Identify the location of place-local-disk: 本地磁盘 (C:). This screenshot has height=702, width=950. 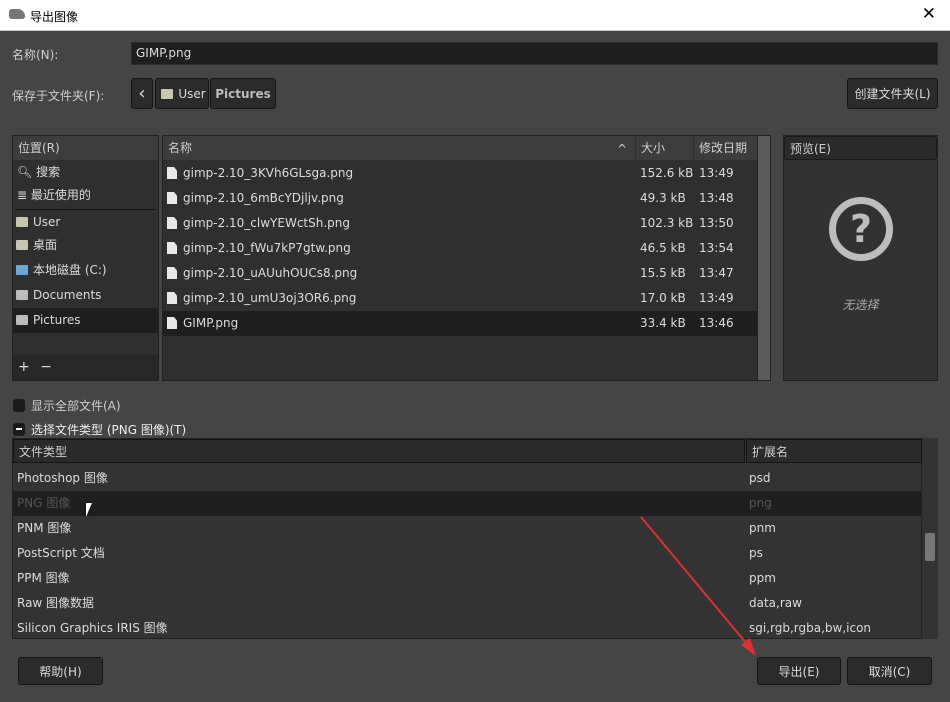
(85, 270).